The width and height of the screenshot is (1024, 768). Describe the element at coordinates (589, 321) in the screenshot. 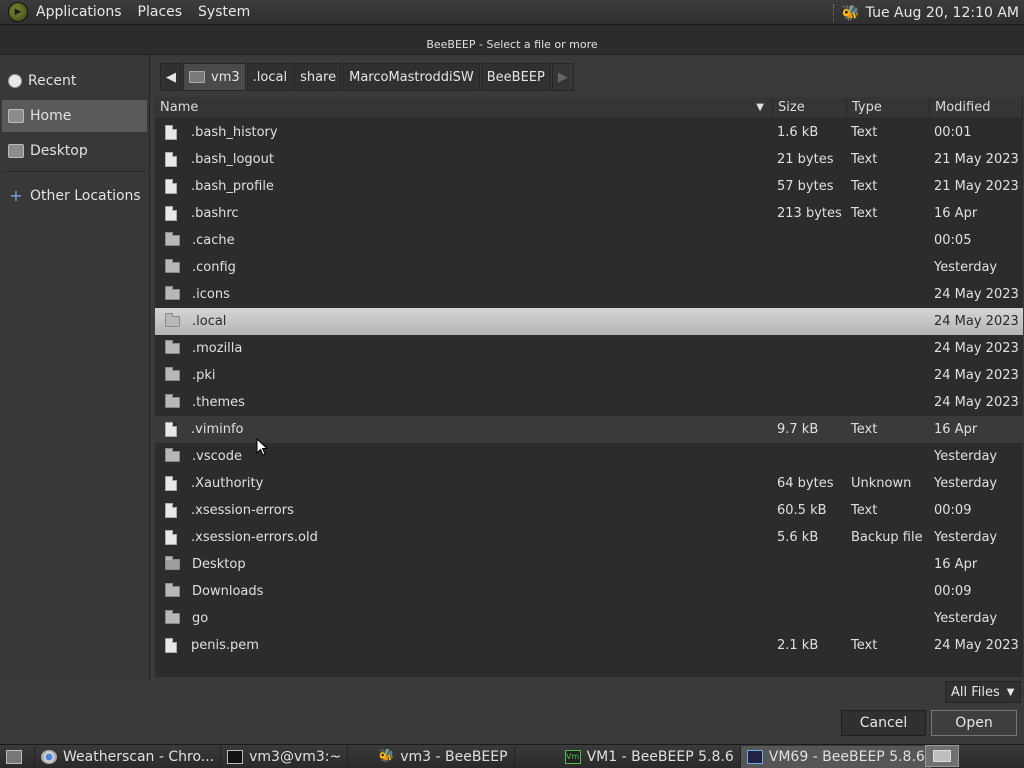

I see `file-row: .local 24 May 2023` at that location.